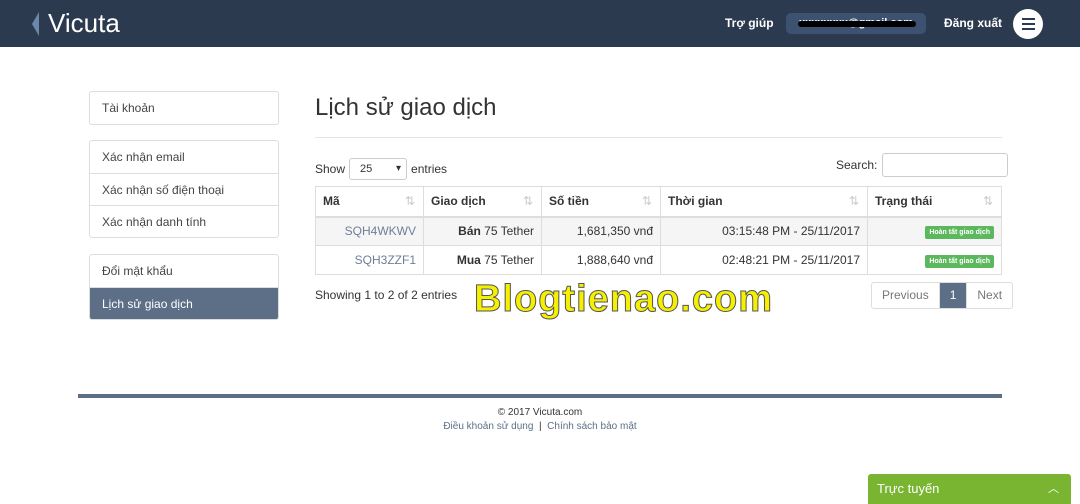  I want to click on sidebar-group-security: Đổi mật khẩu Lịch sử giao dịch, so click(184, 287).